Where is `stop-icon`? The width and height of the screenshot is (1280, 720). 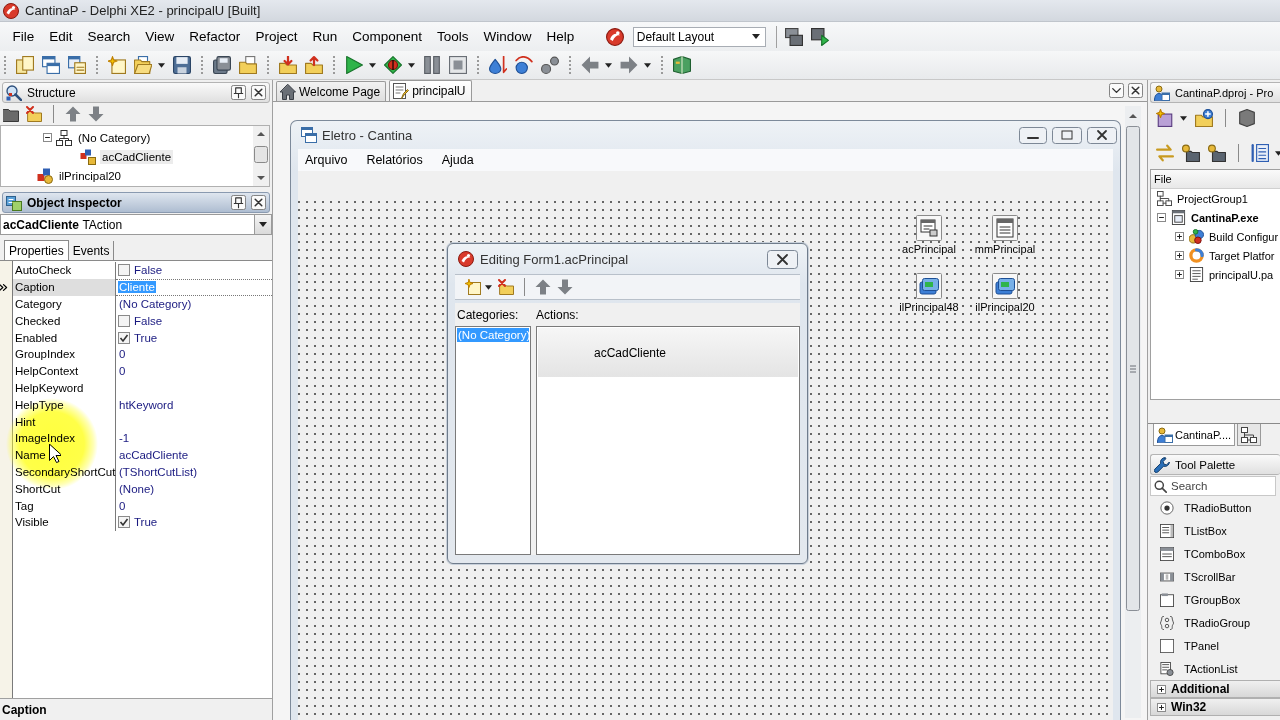 stop-icon is located at coordinates (458, 65).